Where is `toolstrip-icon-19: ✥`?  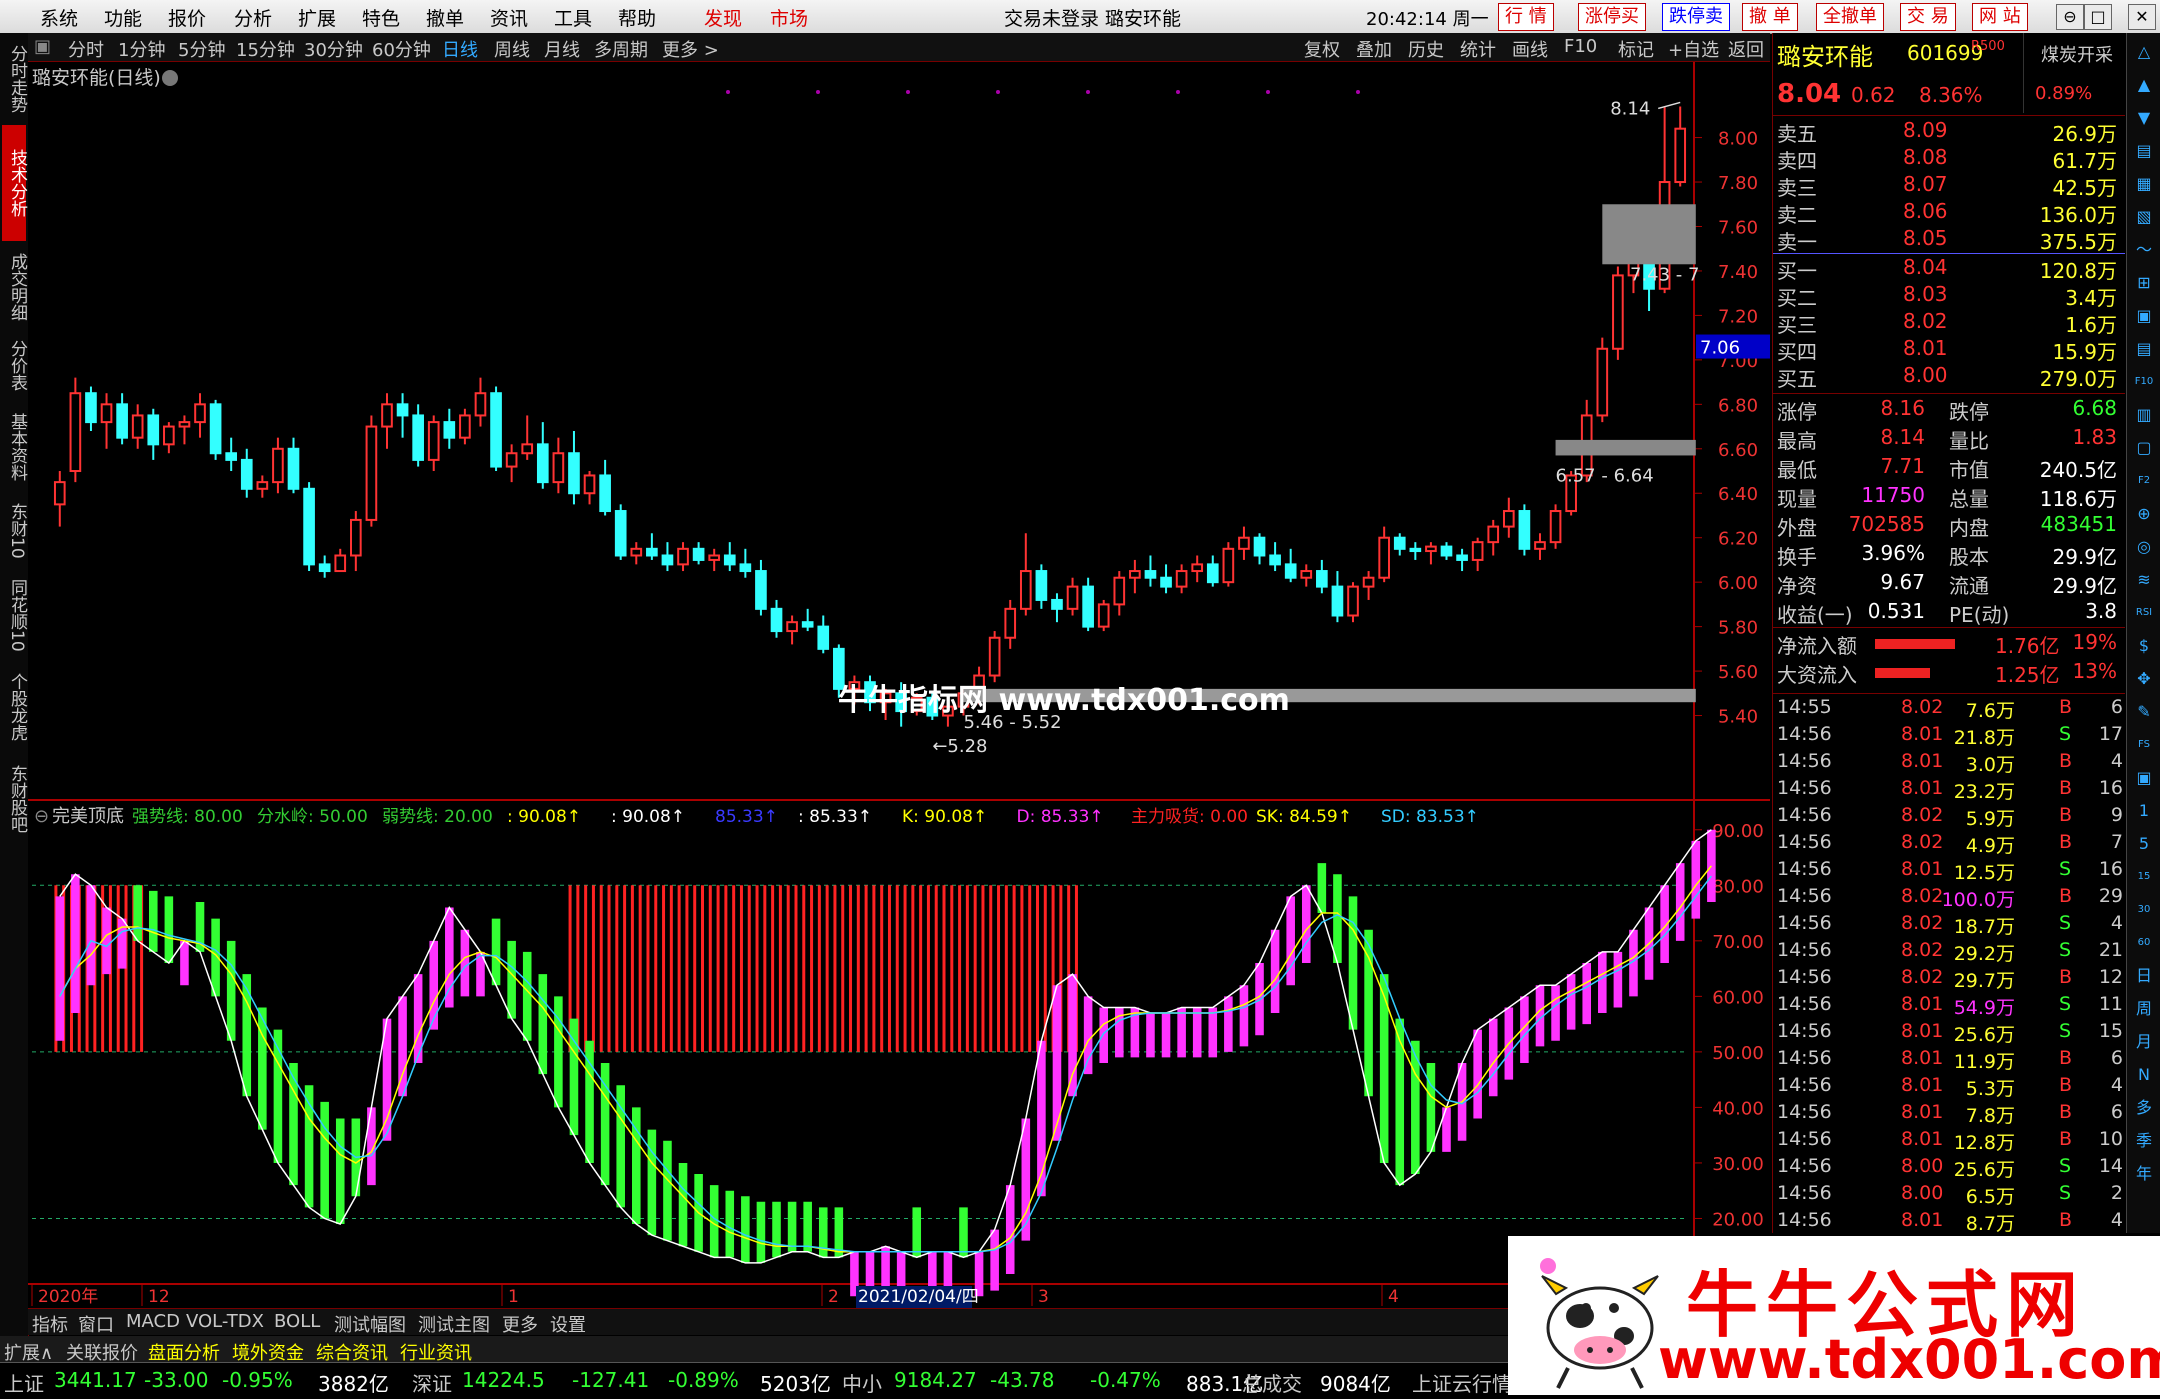
toolstrip-icon-19: ✥ is located at coordinates (2144, 679).